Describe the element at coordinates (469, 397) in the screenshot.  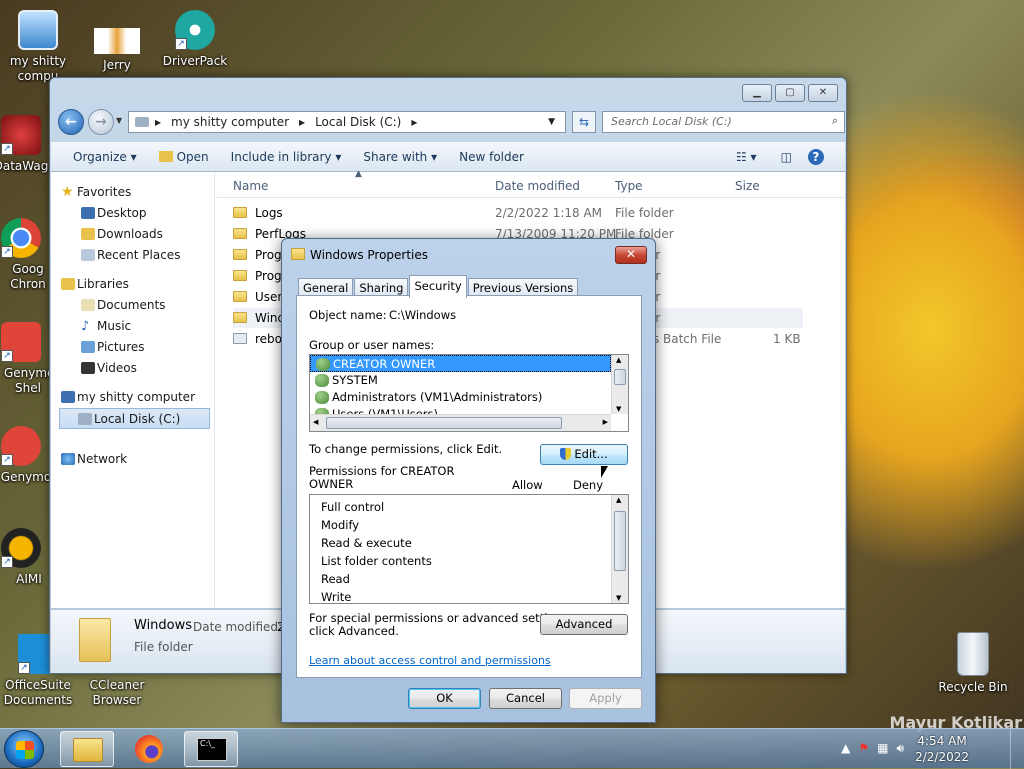
I see `list-item-user: Administrators (VM1\Administrators)` at that location.